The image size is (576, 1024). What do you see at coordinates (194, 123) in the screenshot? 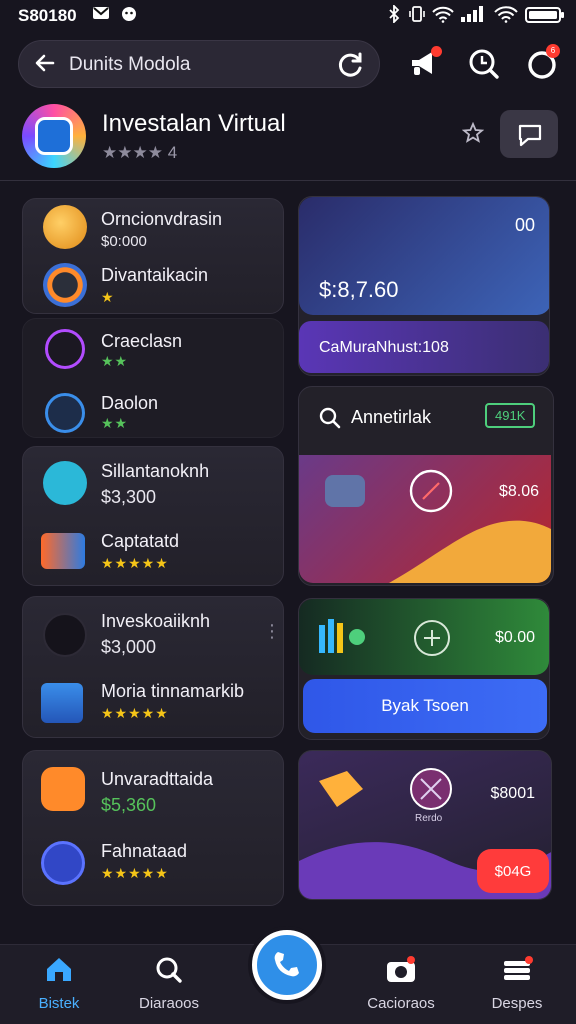
I see `app-title: Investalan Virtual` at bounding box center [194, 123].